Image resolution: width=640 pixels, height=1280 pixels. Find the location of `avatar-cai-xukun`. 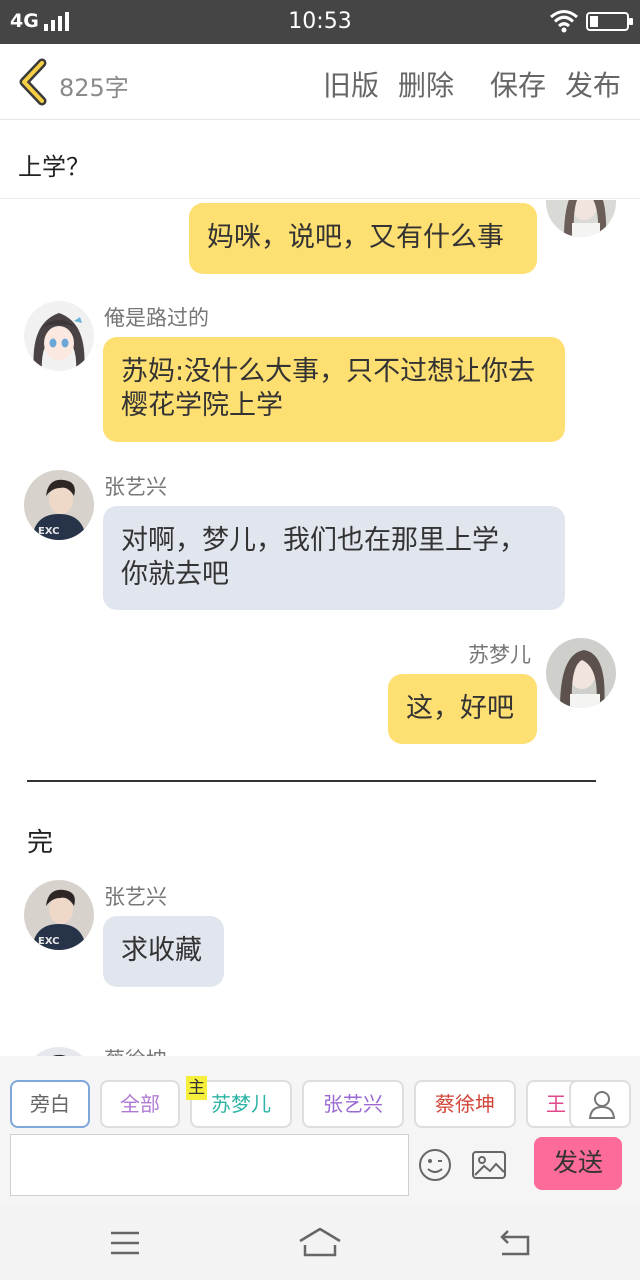

avatar-cai-xukun is located at coordinates (59, 1051).